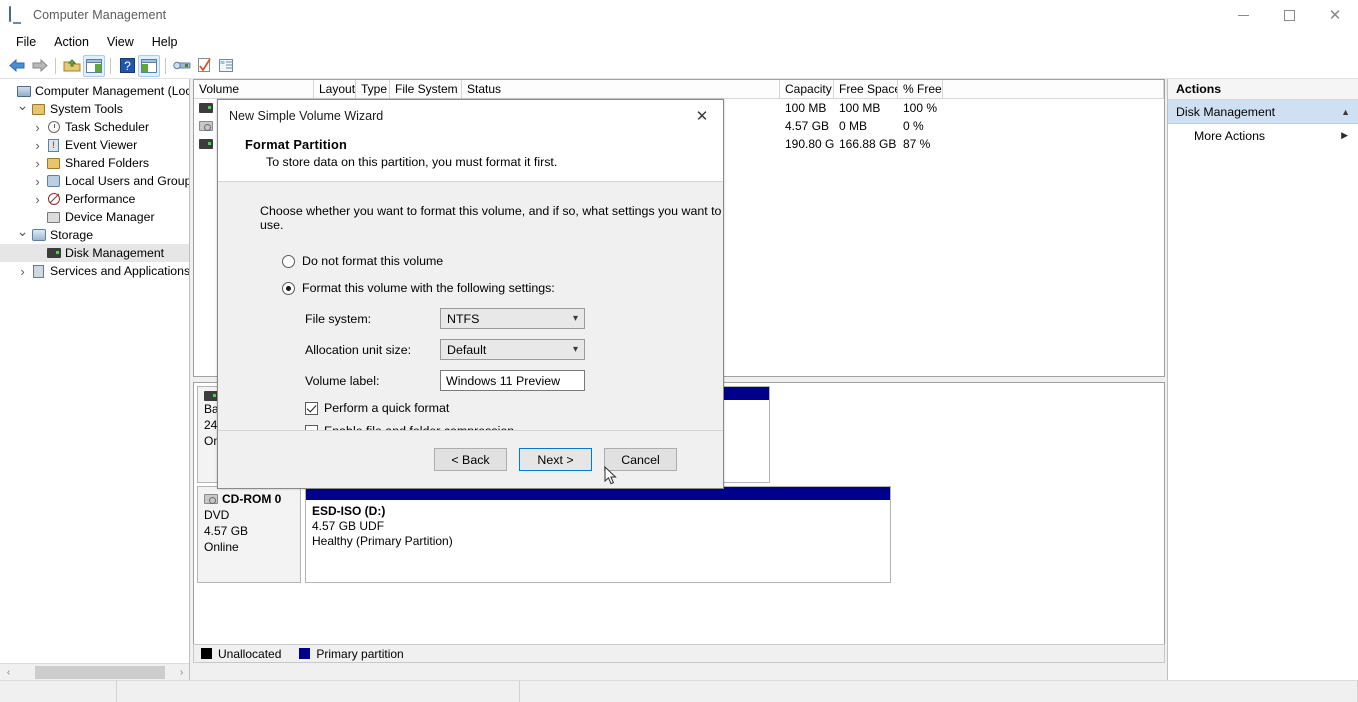 The width and height of the screenshot is (1358, 702). What do you see at coordinates (484, 144) in the screenshot?
I see `wizard-heading: Format Partition` at bounding box center [484, 144].